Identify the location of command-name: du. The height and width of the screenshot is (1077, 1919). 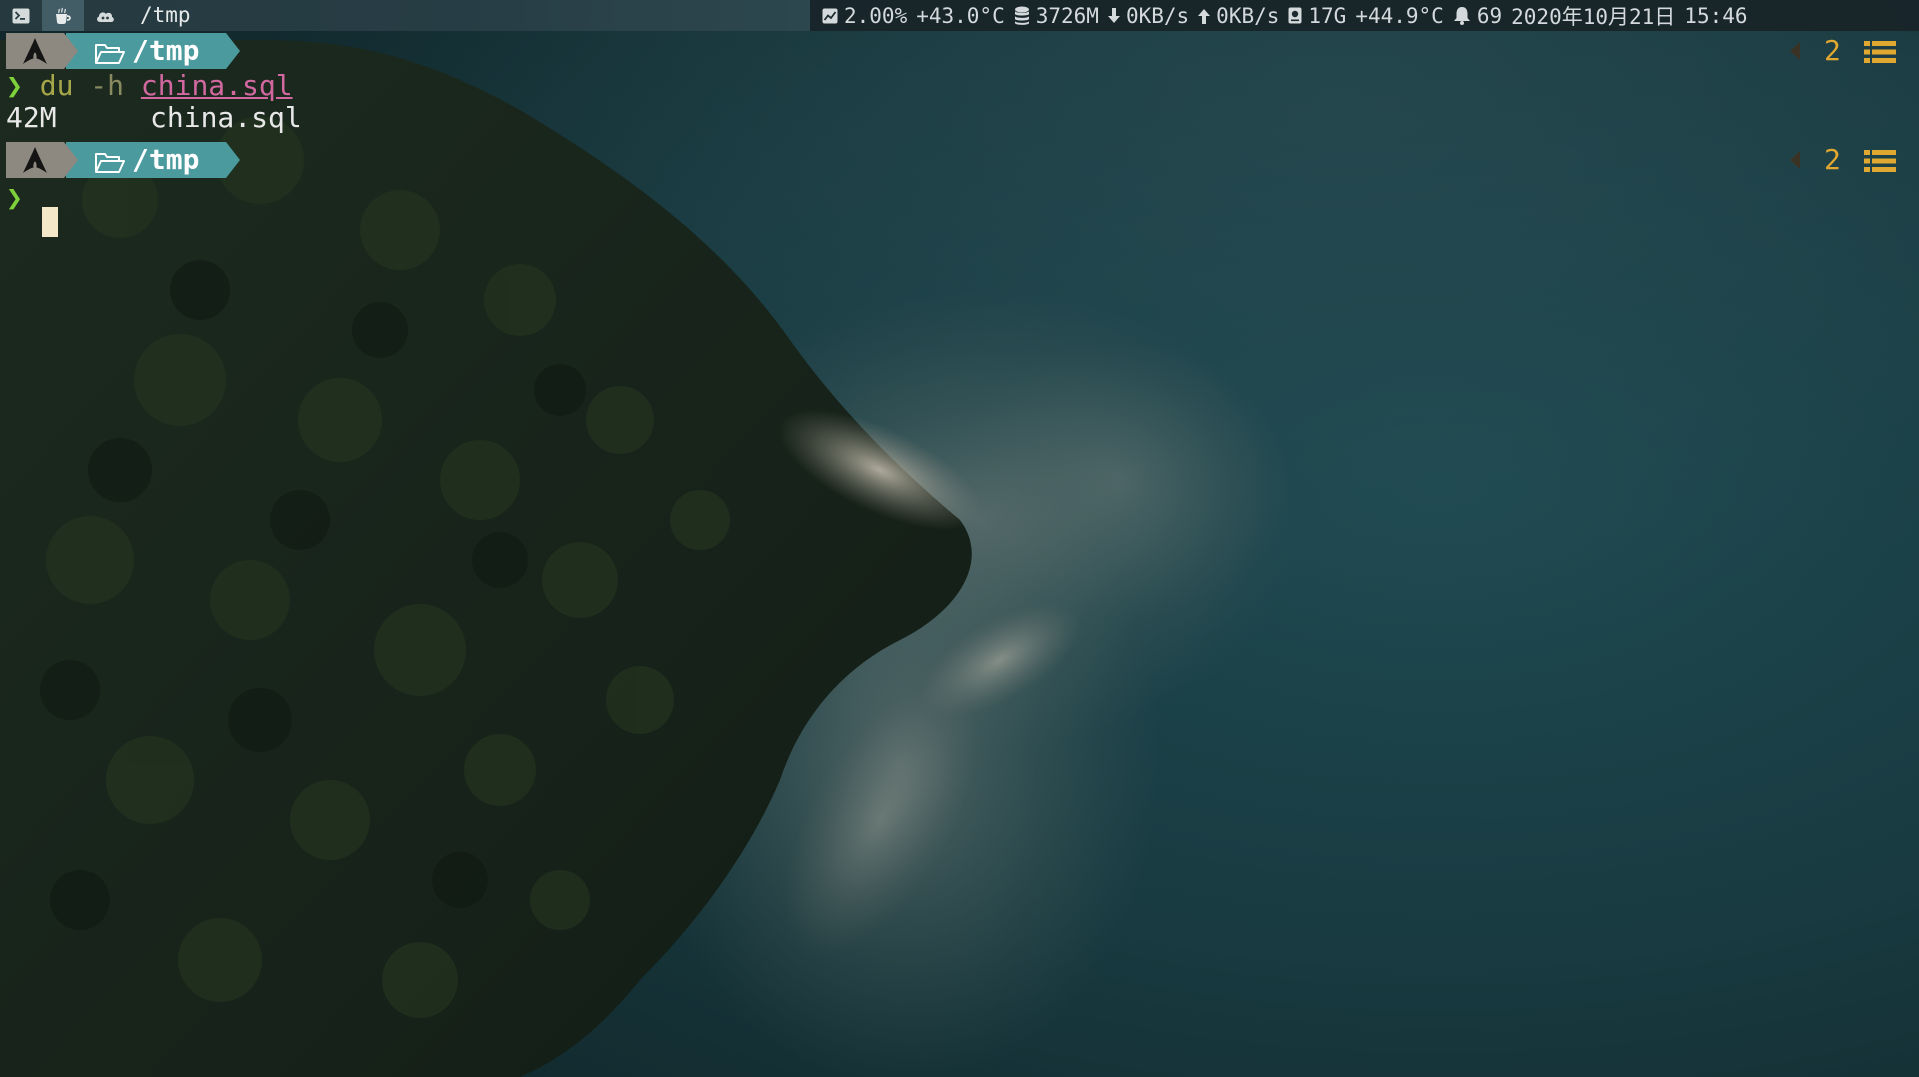
(56, 85).